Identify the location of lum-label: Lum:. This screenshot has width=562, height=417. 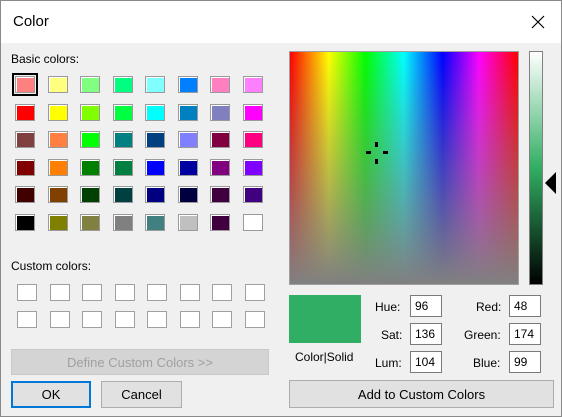
(388, 363).